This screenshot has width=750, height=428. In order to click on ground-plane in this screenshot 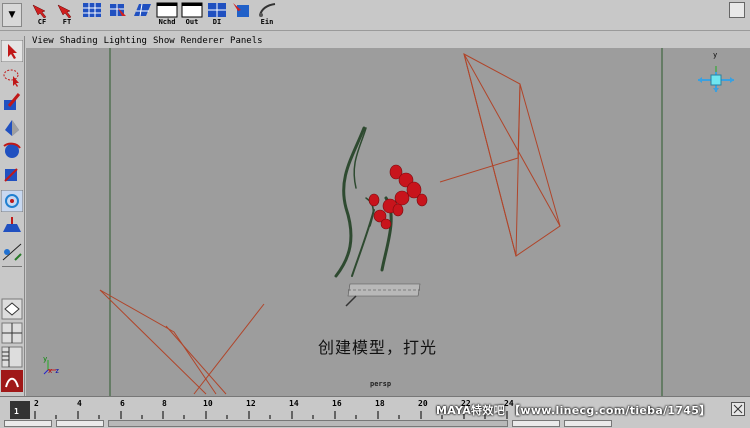, I will do `click(383, 295)`.